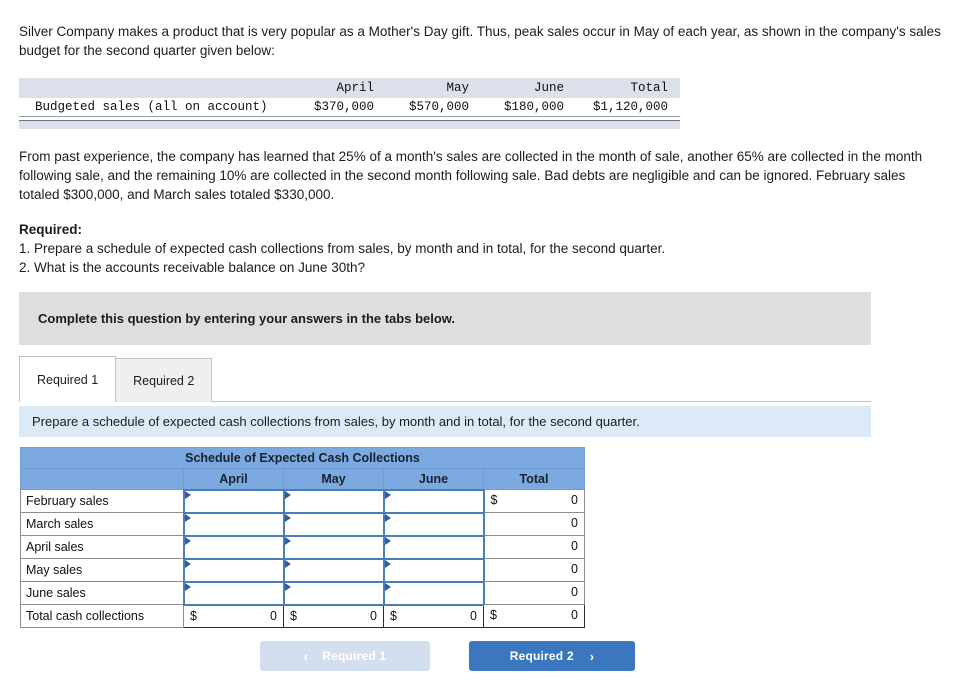  What do you see at coordinates (102, 524) in the screenshot?
I see `row-label-march-sales: March sales` at bounding box center [102, 524].